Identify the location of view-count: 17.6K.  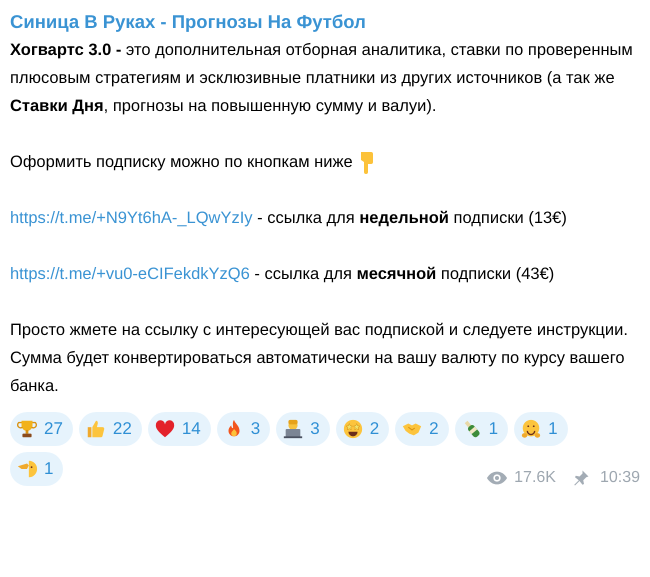
(535, 478).